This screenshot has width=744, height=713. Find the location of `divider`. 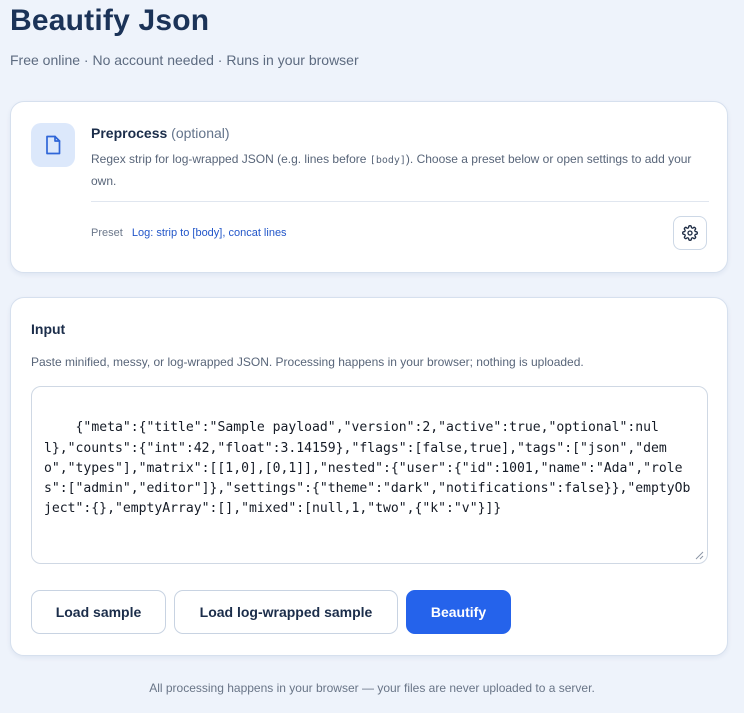

divider is located at coordinates (400, 201).